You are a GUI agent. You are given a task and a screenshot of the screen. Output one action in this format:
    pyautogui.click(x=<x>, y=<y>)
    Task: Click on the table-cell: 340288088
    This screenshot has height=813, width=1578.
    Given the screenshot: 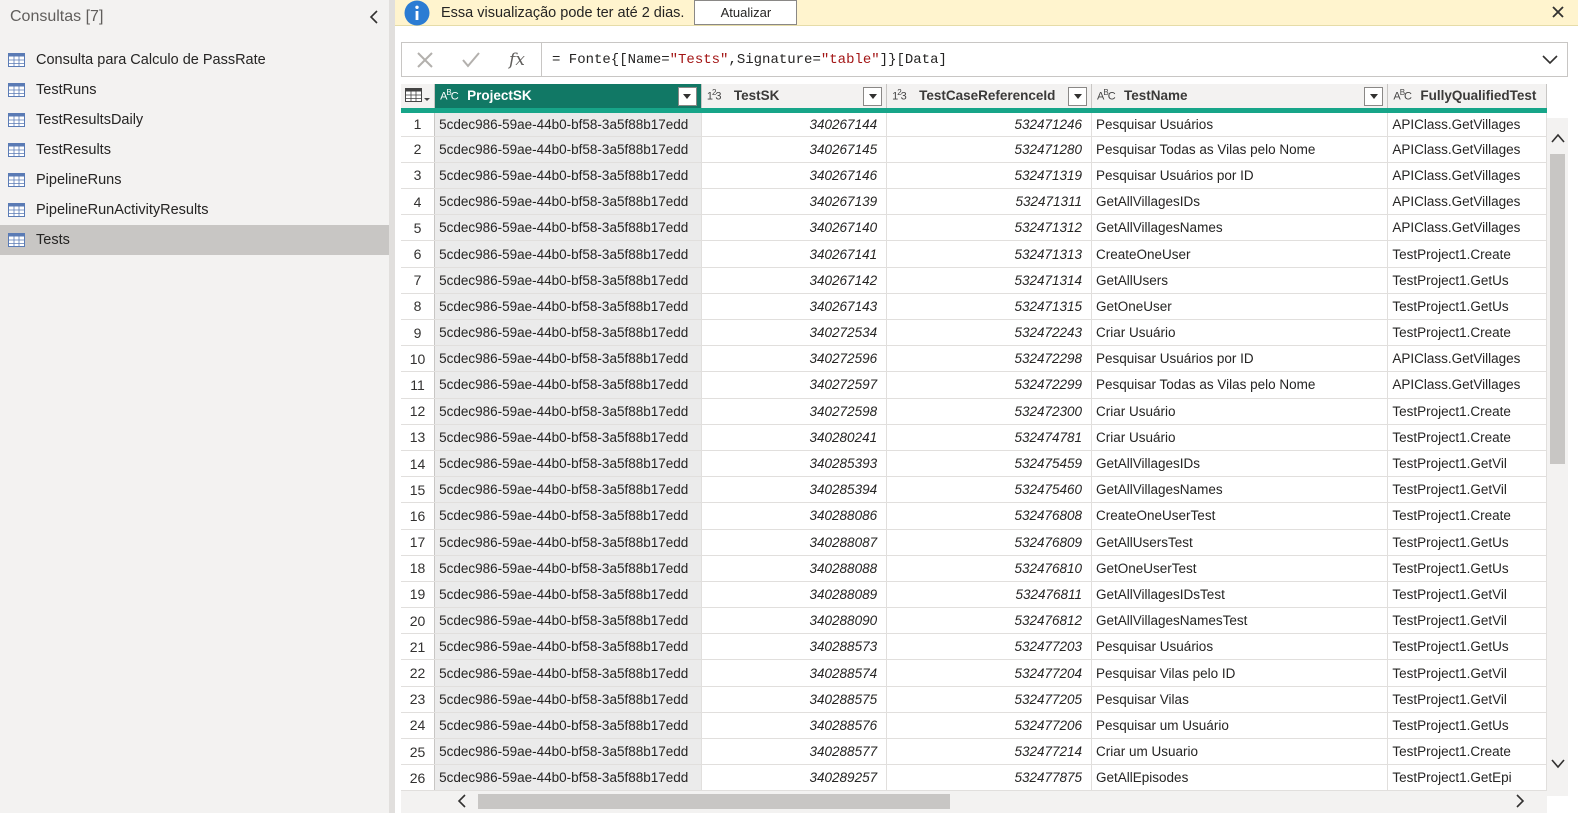 What is the action you would take?
    pyautogui.click(x=794, y=568)
    